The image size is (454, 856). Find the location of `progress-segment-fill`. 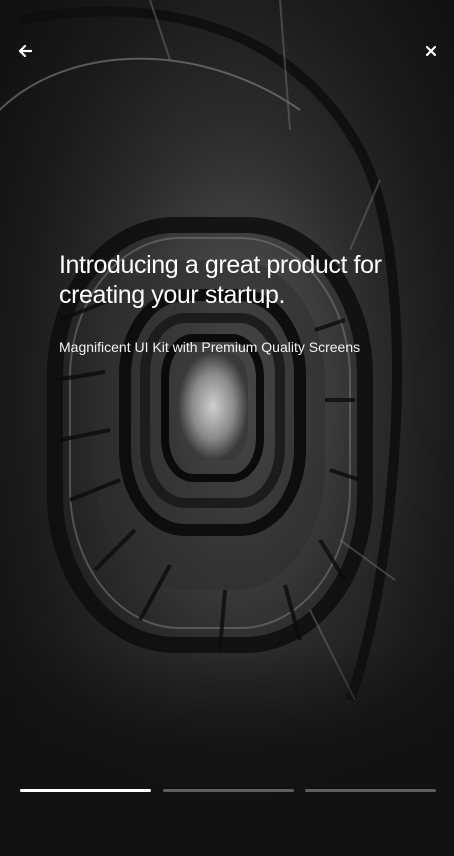

progress-segment-fill is located at coordinates (85, 790).